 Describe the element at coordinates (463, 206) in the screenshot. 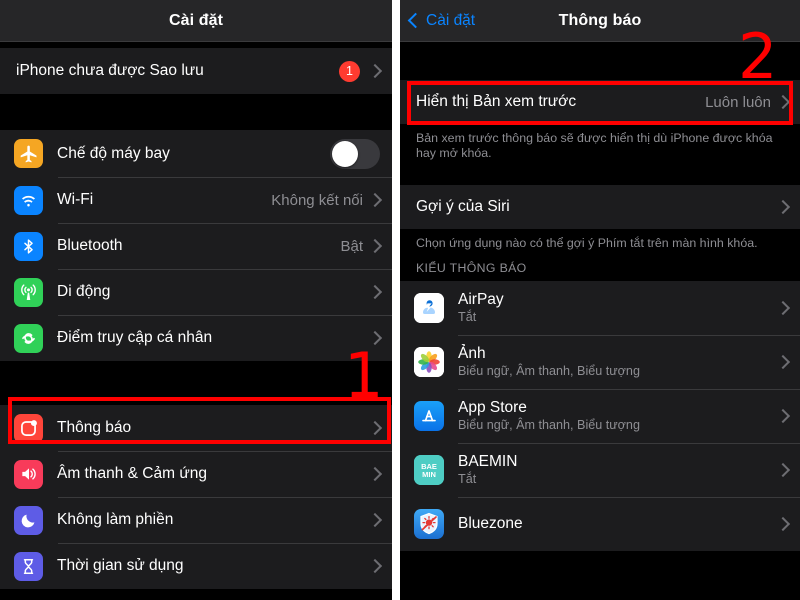

I see `siri-label: Gợi ý của Siri` at that location.